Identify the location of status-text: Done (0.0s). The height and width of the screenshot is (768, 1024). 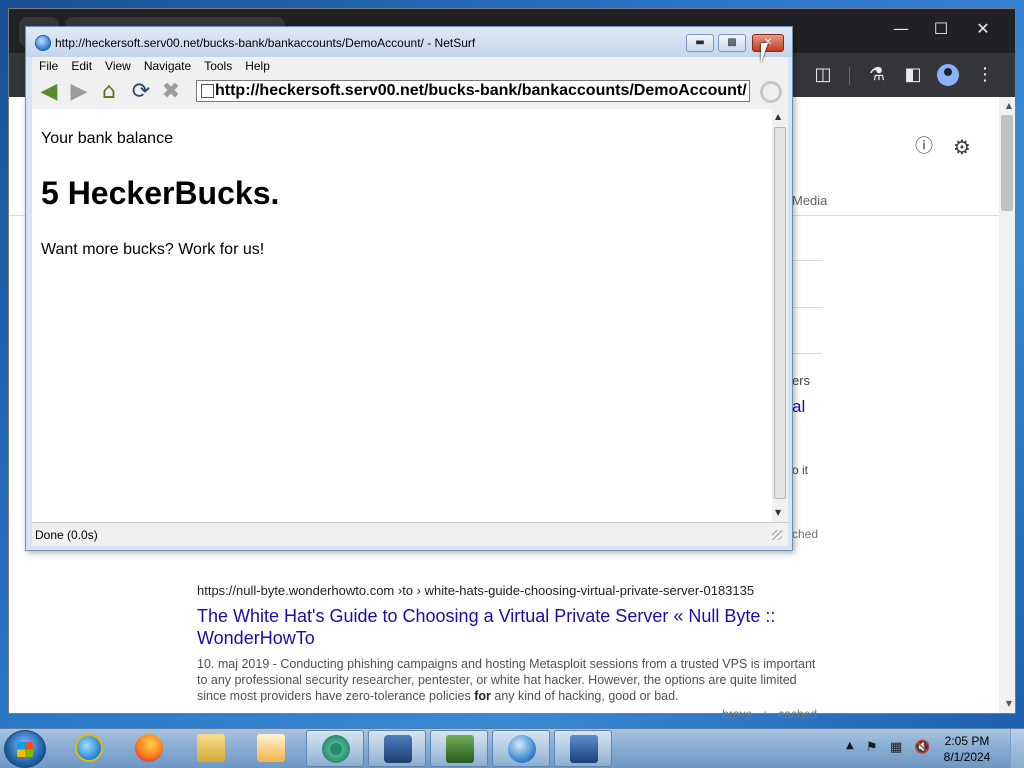
(66, 535).